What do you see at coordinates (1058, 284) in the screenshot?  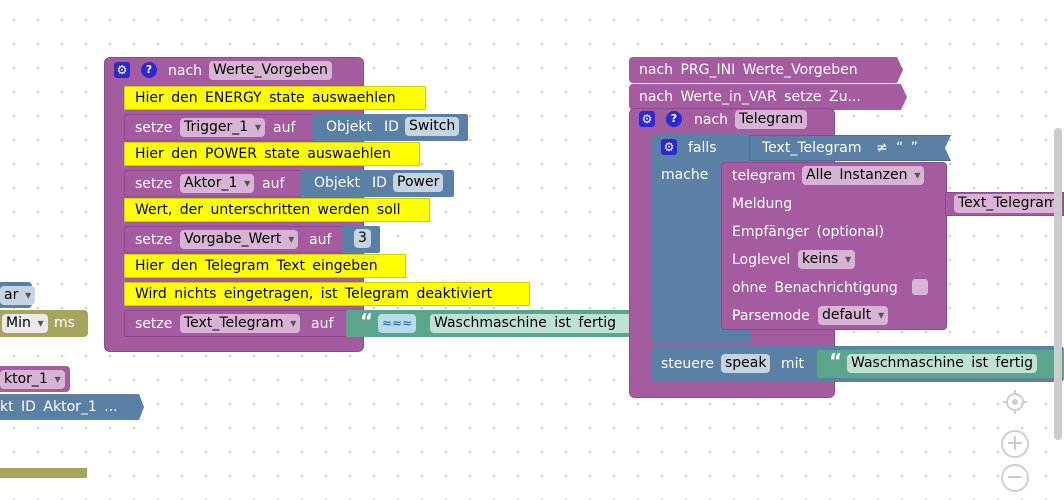 I see `vertical-scrollbar` at bounding box center [1058, 284].